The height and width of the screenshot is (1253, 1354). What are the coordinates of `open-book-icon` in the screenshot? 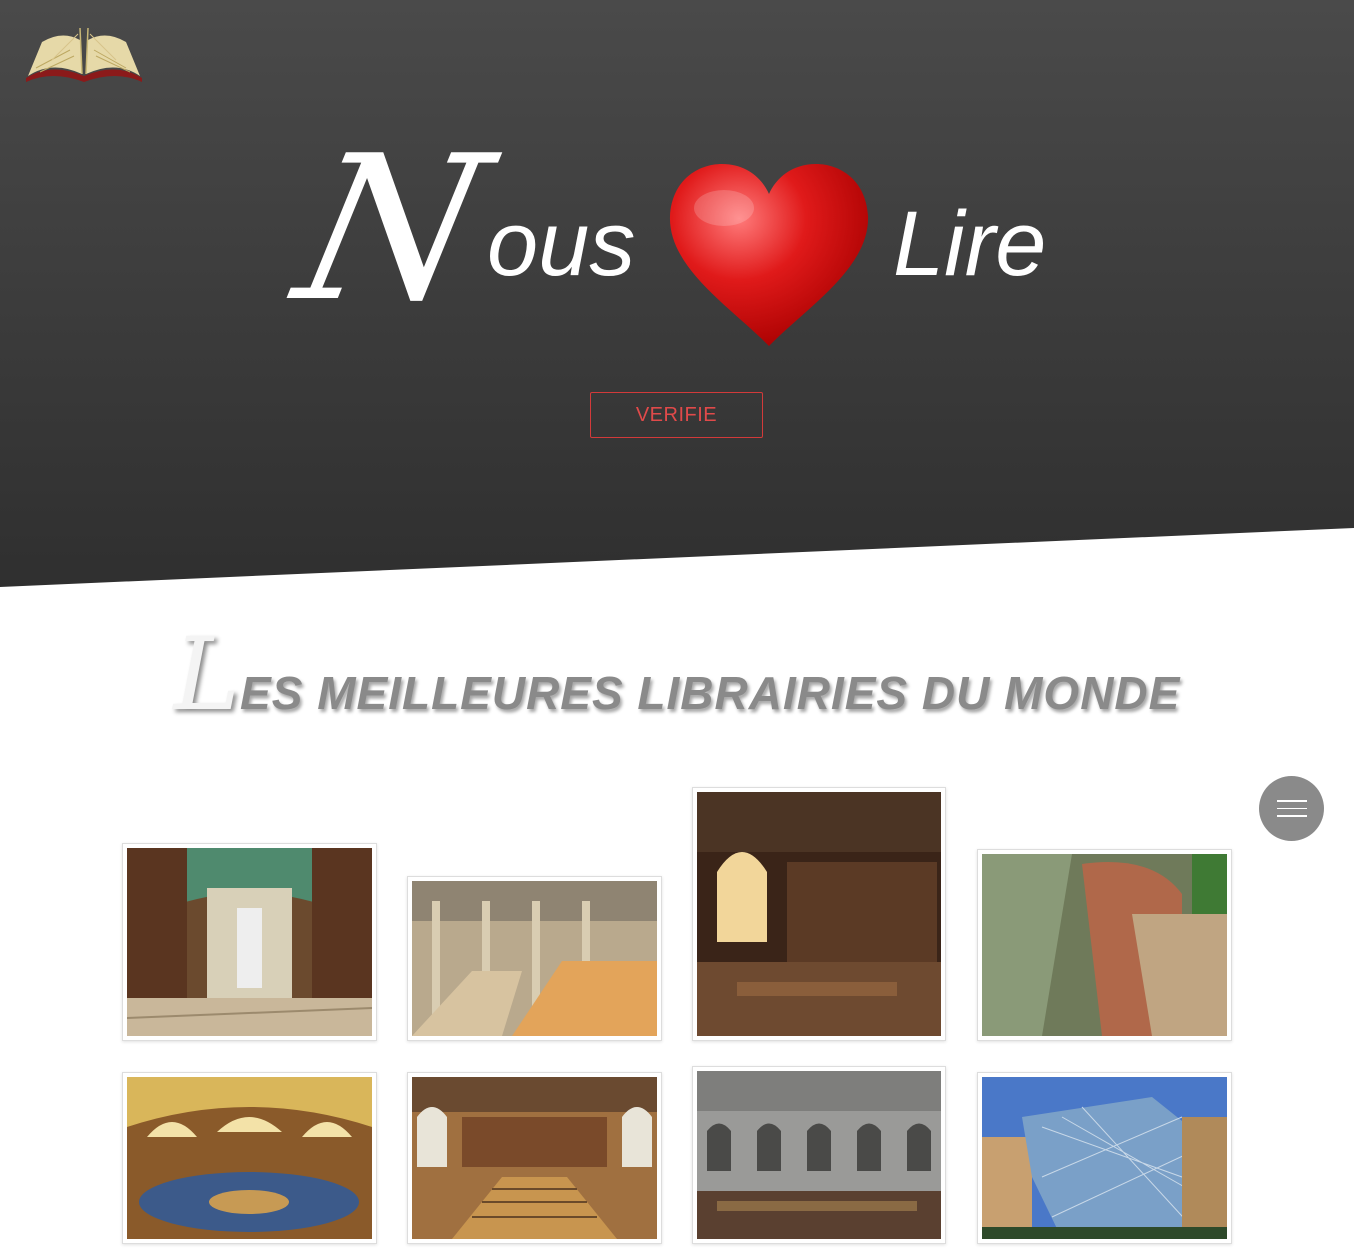 It's located at (84, 52).